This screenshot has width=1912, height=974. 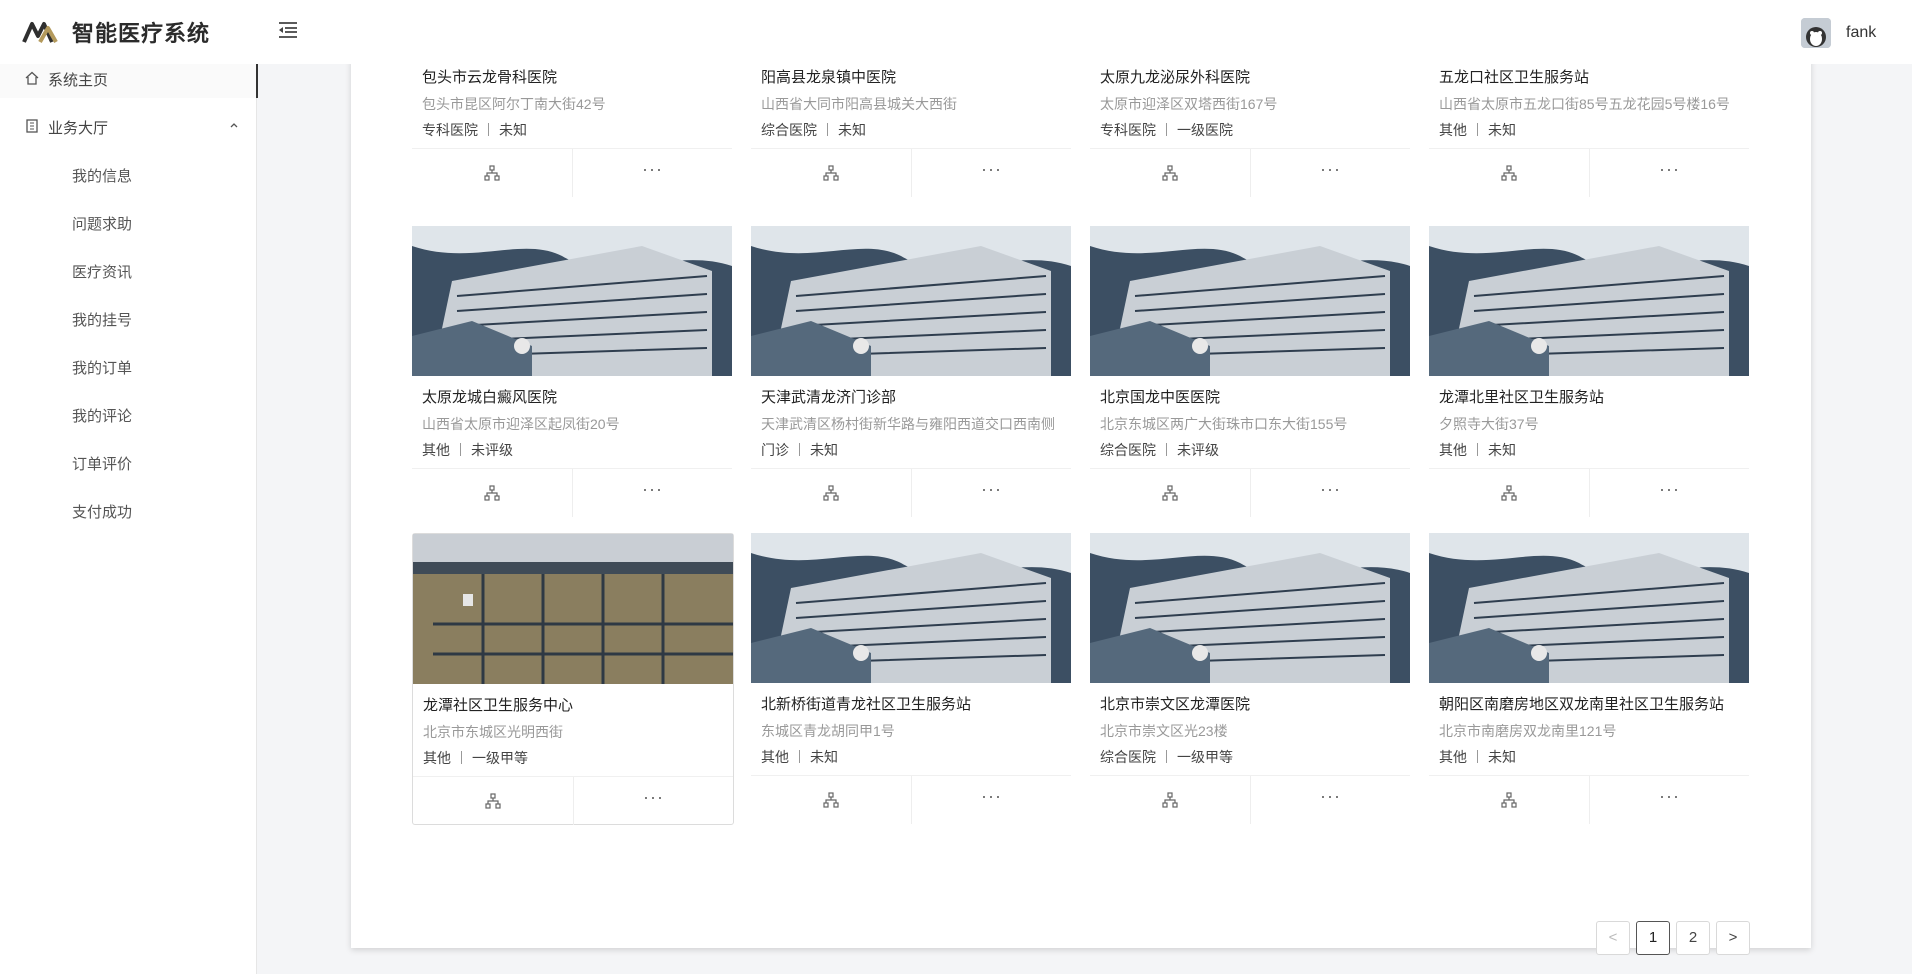 I want to click on sidebar-item-my-info: 我的信息, so click(x=128, y=174).